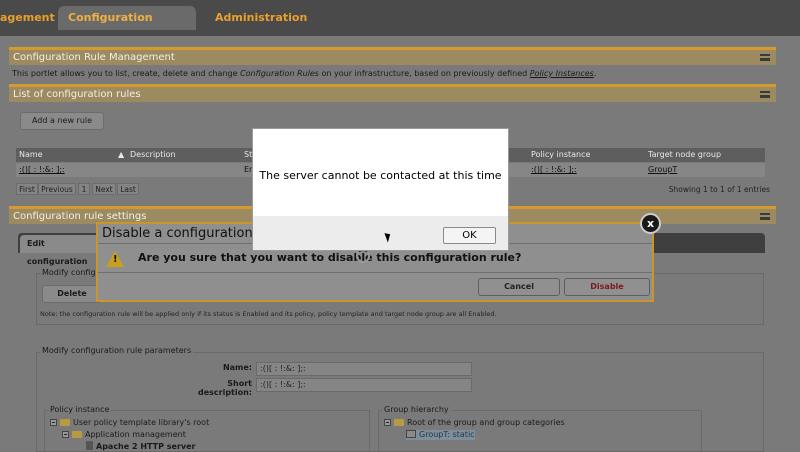 The width and height of the screenshot is (800, 452). Describe the element at coordinates (141, 422) in the screenshot. I see `tree-label: User policy template library's root` at that location.